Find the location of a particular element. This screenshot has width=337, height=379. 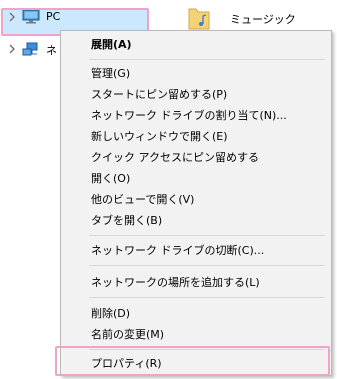

menu-item-manage: 管理(G) is located at coordinates (110, 74).